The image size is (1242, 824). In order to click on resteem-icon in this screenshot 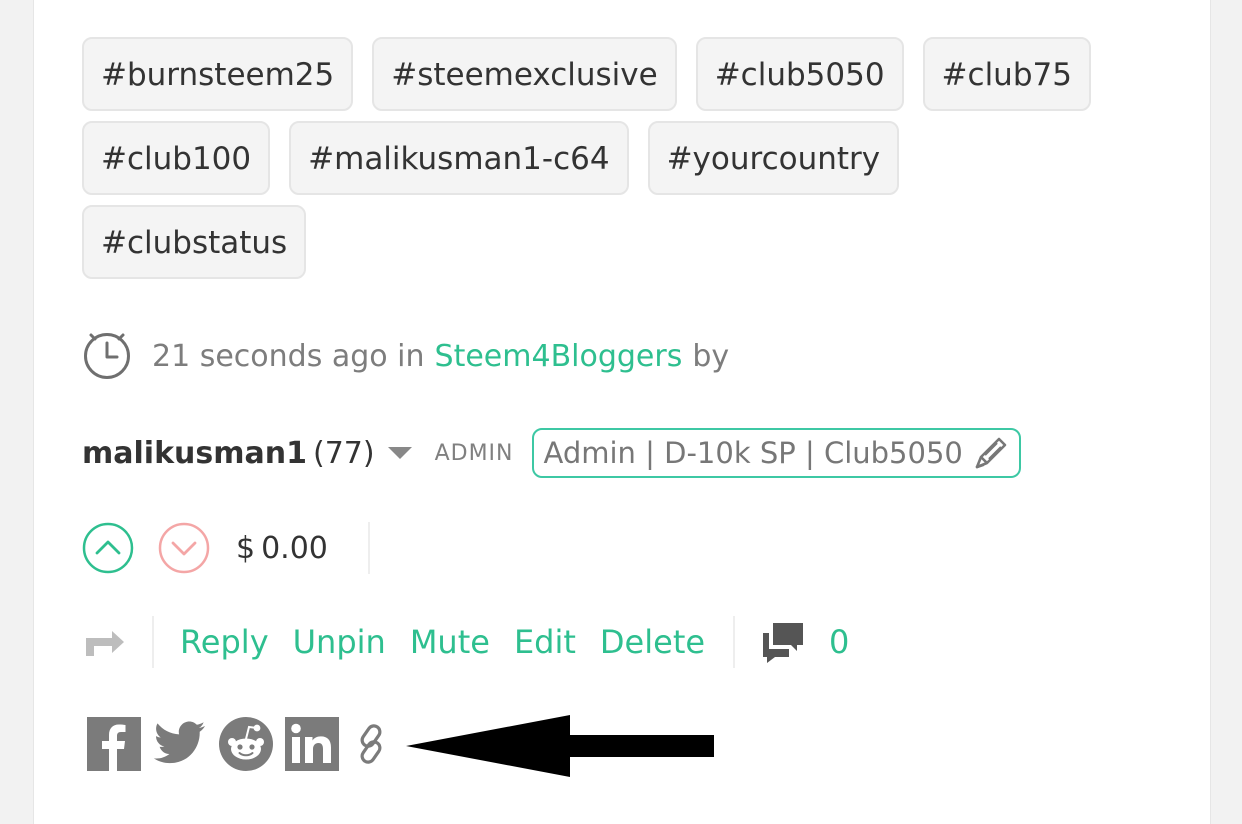, I will do `click(105, 642)`.